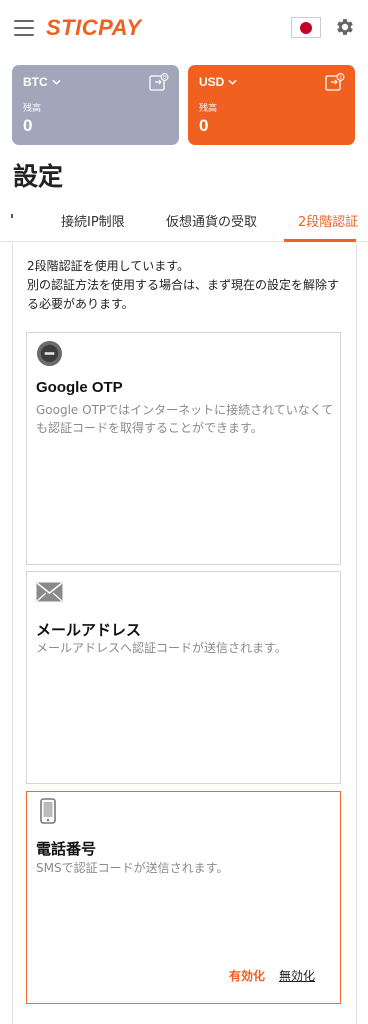  I want to click on google-otp-title: Google OTP, so click(79, 387).